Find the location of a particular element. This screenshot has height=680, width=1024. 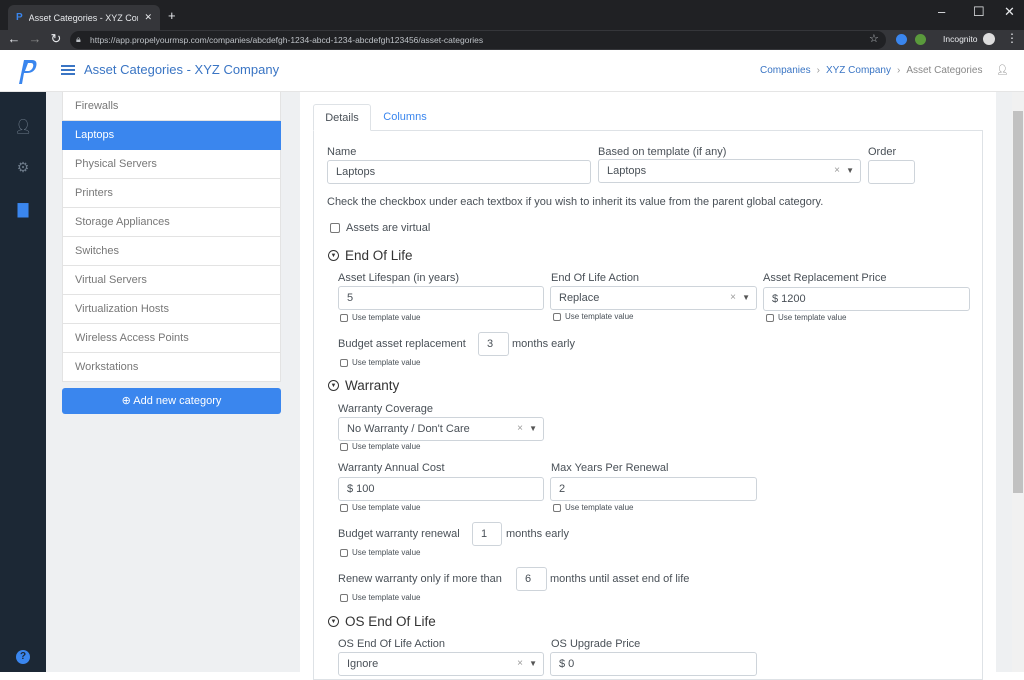

propel-logo-icon is located at coordinates (26, 72).